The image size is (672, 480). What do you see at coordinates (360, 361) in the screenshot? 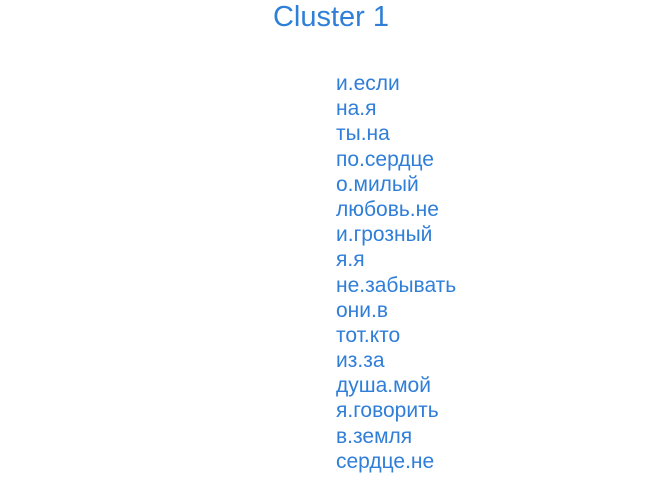
I see `term-item: из.за` at bounding box center [360, 361].